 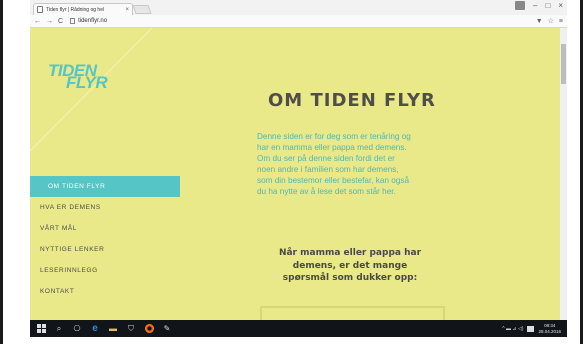 What do you see at coordinates (535, 5) in the screenshot?
I see `minimize-button: –` at bounding box center [535, 5].